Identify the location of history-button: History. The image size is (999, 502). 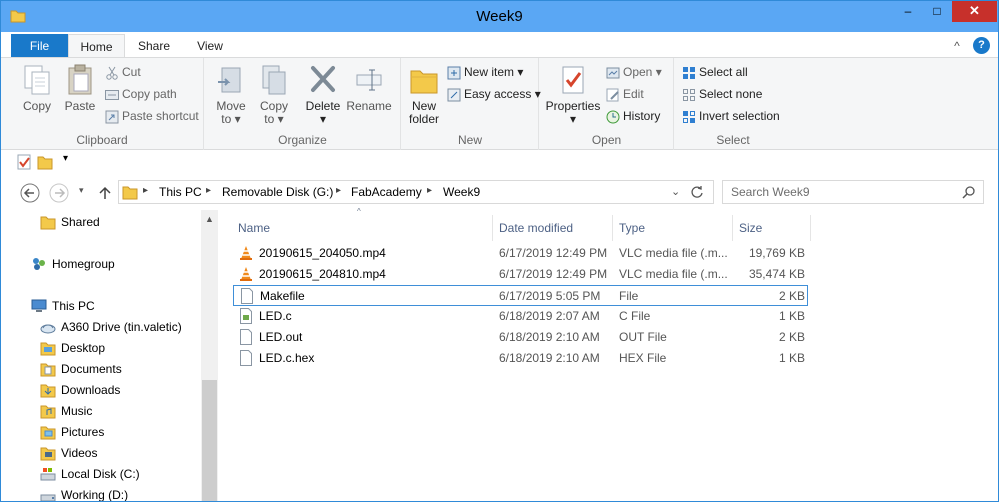
(633, 116).